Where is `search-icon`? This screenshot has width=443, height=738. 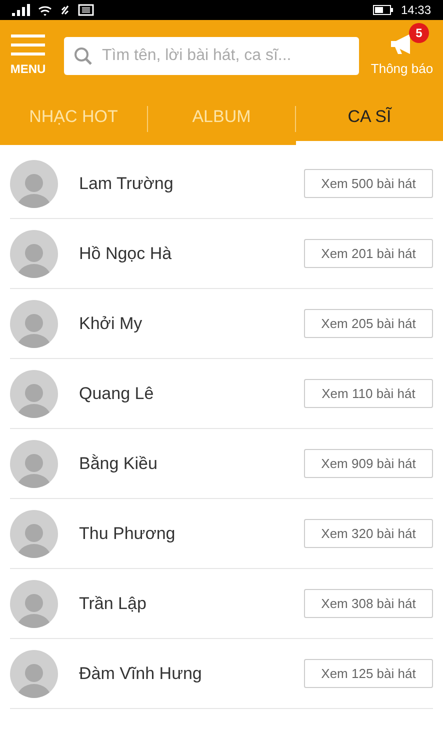 search-icon is located at coordinates (83, 56).